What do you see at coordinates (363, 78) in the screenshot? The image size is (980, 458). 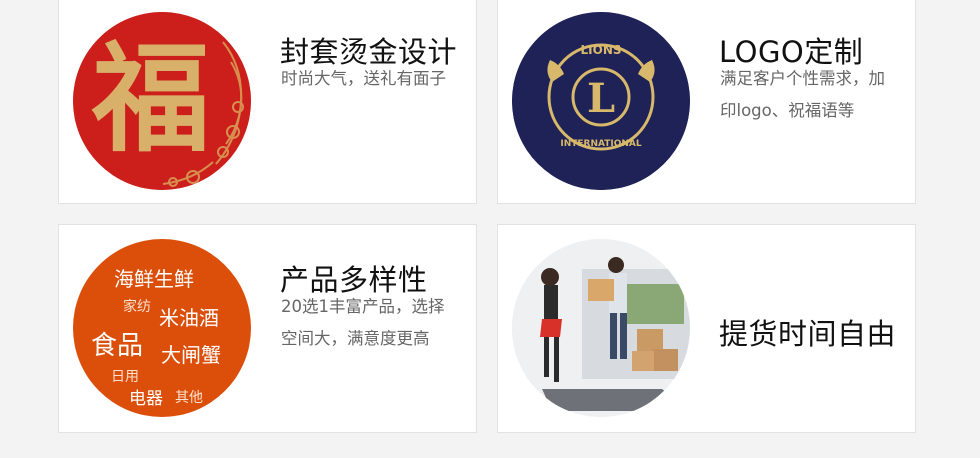 I see `card-description: 时尚大气，送礼有面子` at bounding box center [363, 78].